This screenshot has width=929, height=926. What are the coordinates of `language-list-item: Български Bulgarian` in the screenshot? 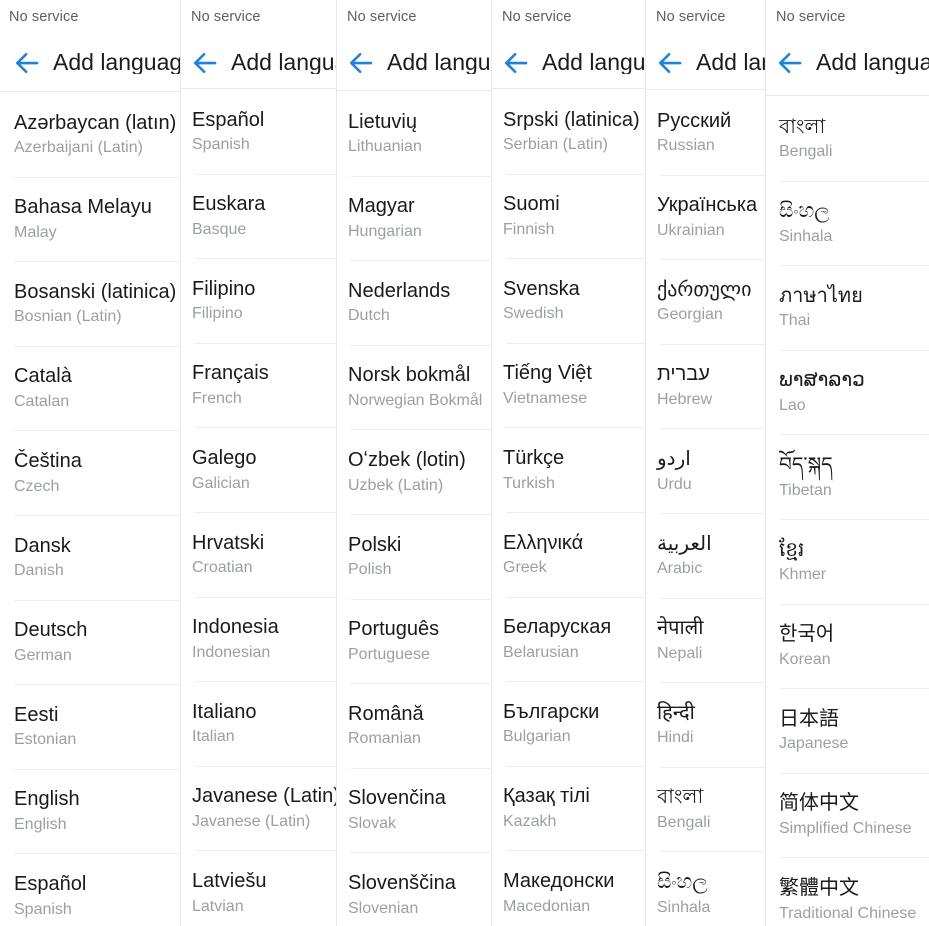 It's located at (568, 724).